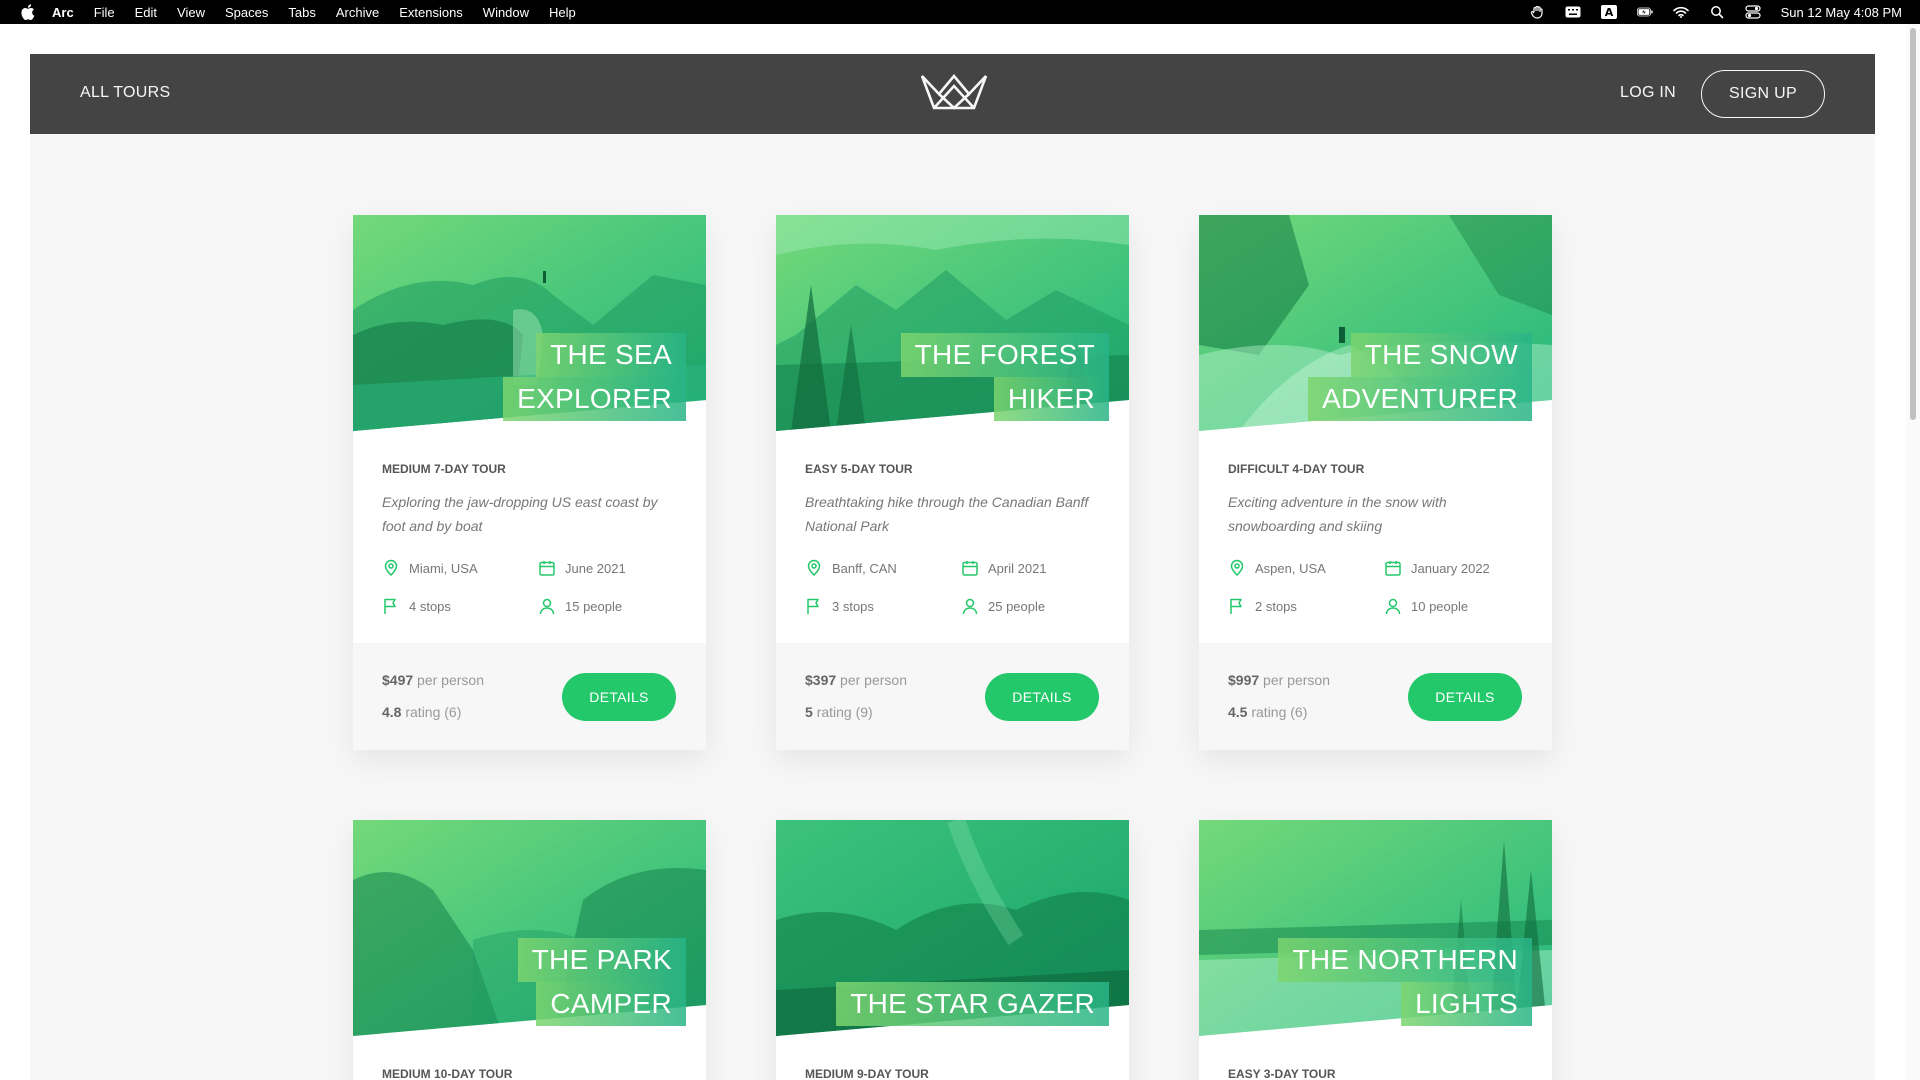 The width and height of the screenshot is (1920, 1080). What do you see at coordinates (883, 606) in the screenshot?
I see `tour-stops: 3 stops` at bounding box center [883, 606].